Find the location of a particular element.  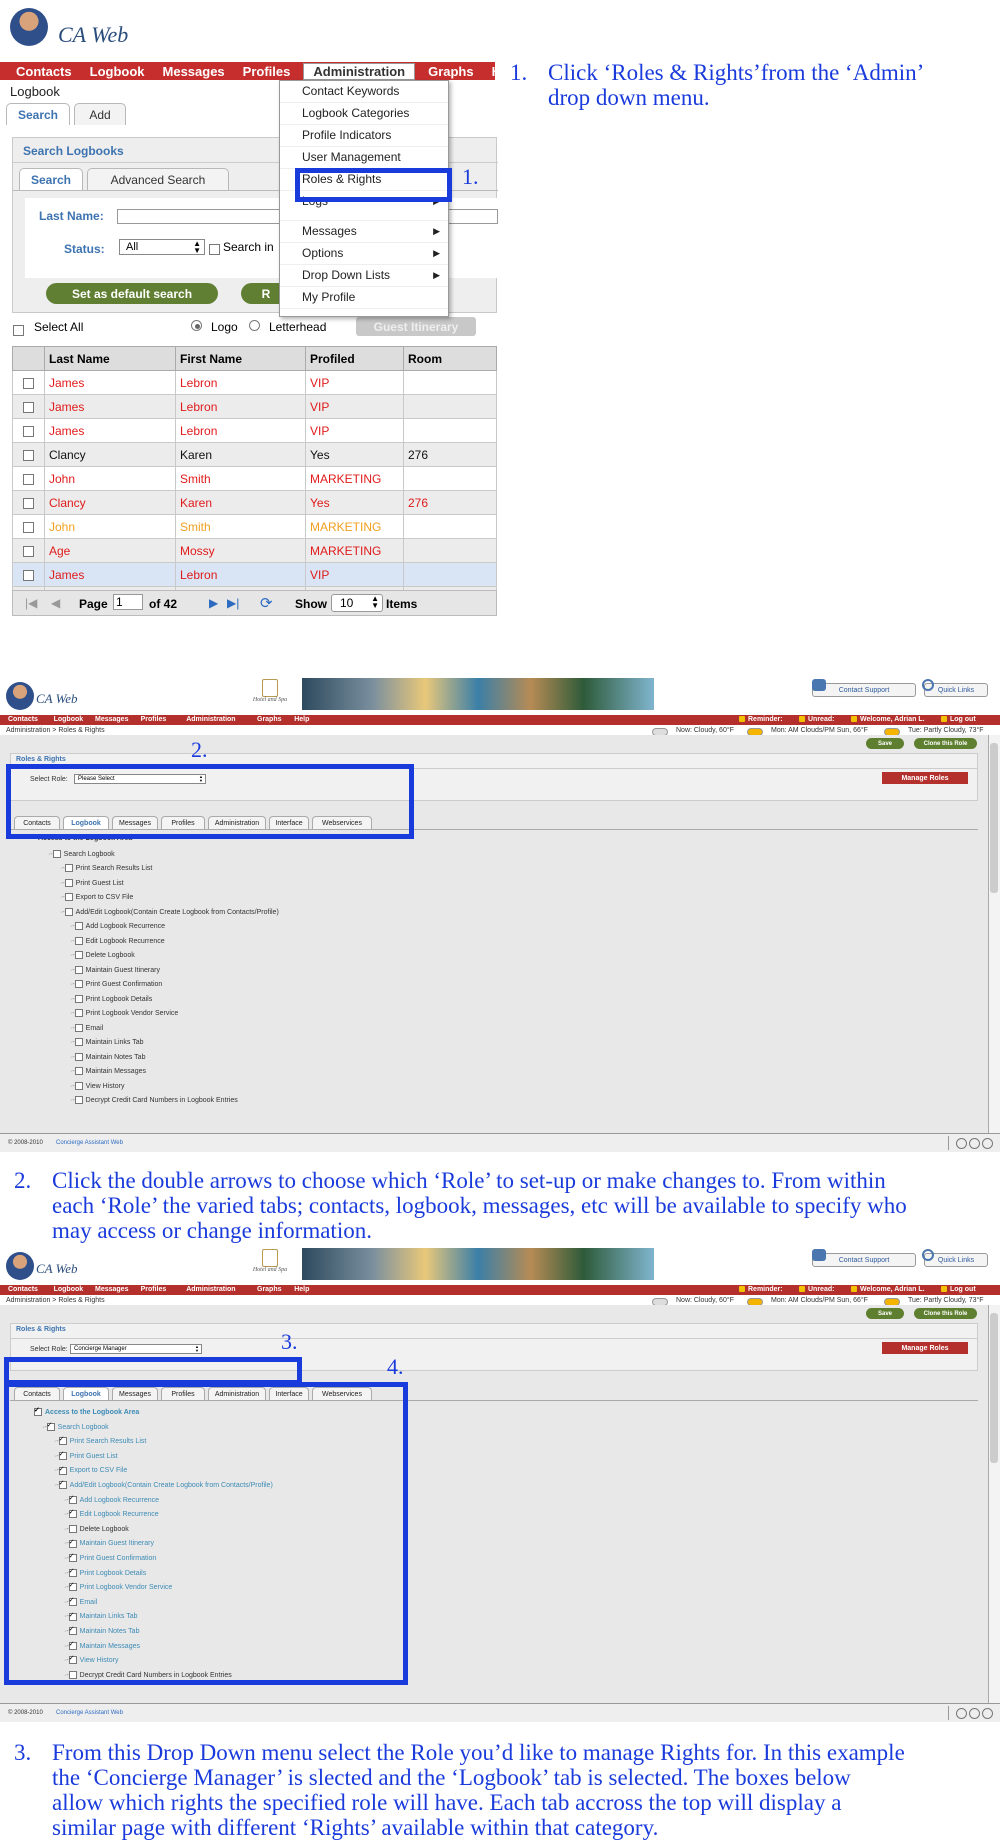

prev-page-icon: ◀ is located at coordinates (55, 603).